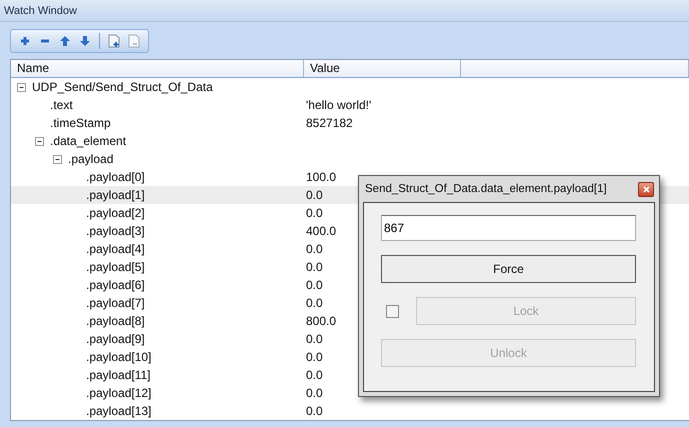  What do you see at coordinates (134, 41) in the screenshot?
I see `document-remove-icon` at bounding box center [134, 41].